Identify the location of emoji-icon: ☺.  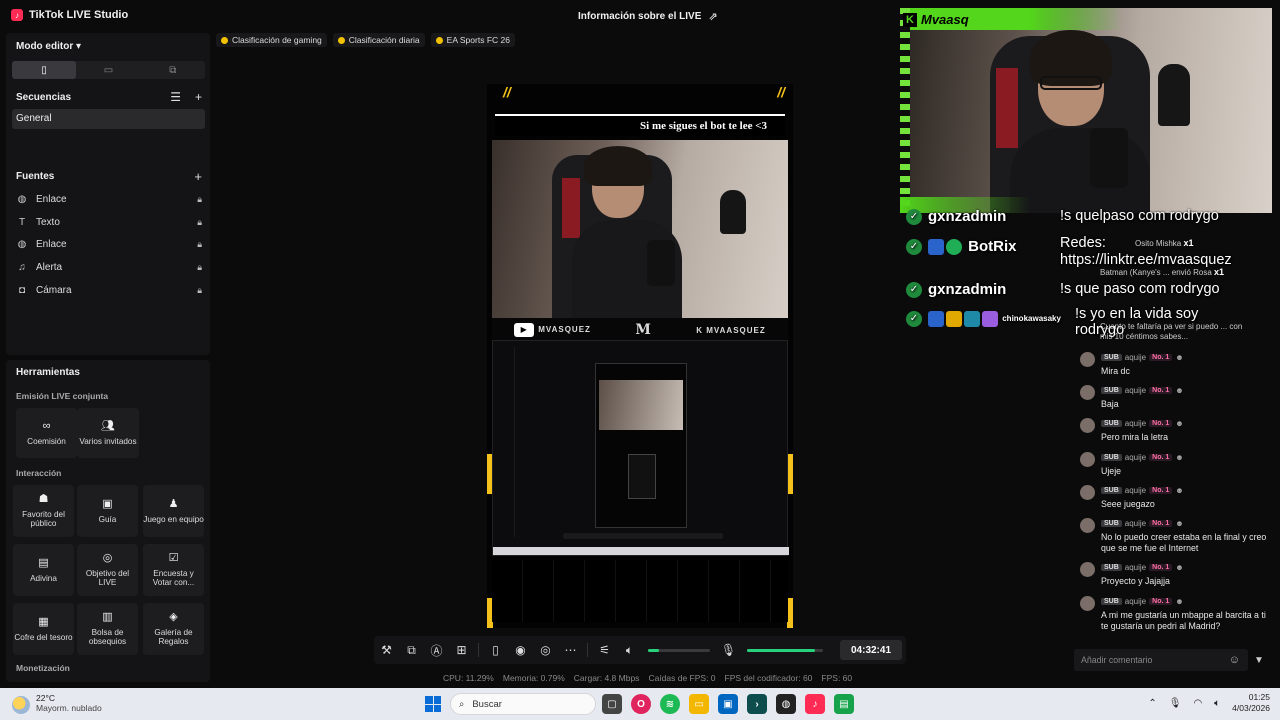
(1234, 660).